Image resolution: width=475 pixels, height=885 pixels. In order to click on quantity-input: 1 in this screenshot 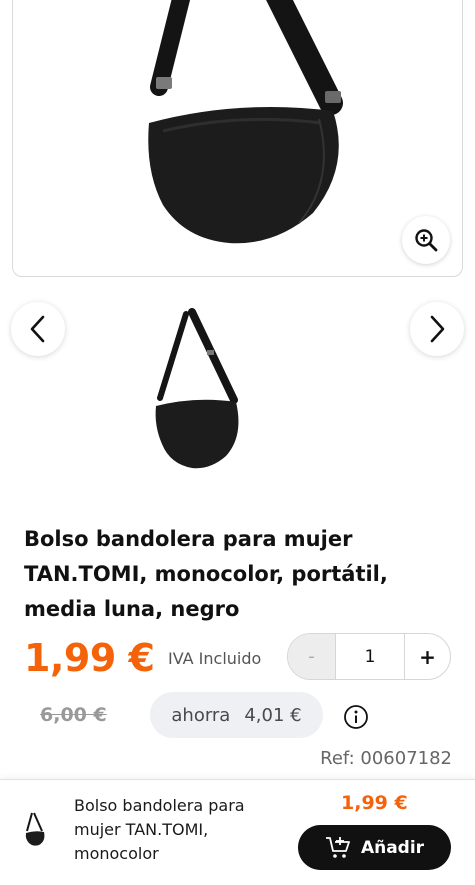, I will do `click(370, 656)`.